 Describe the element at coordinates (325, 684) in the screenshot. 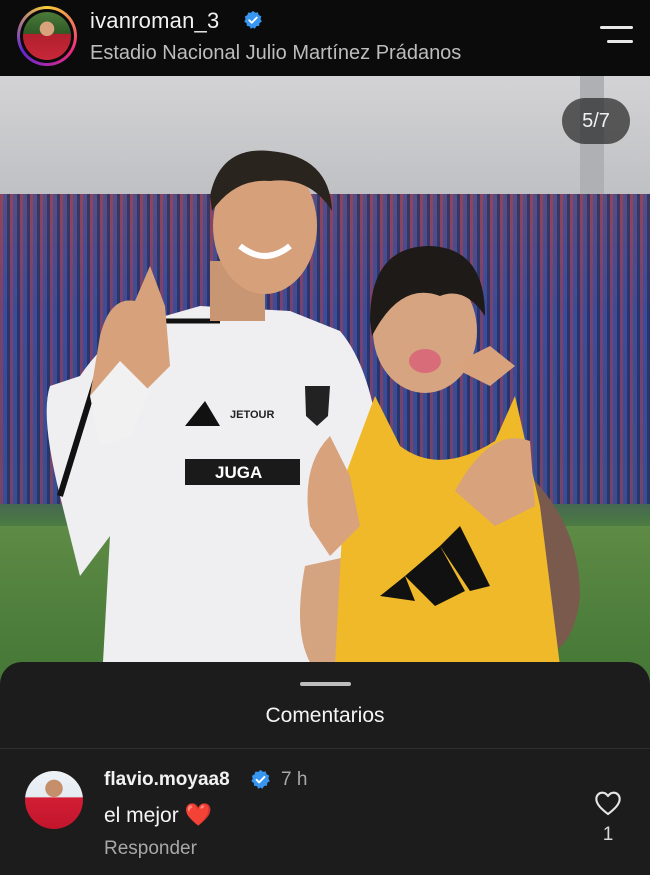

I see `sheet-drag-handle` at that location.